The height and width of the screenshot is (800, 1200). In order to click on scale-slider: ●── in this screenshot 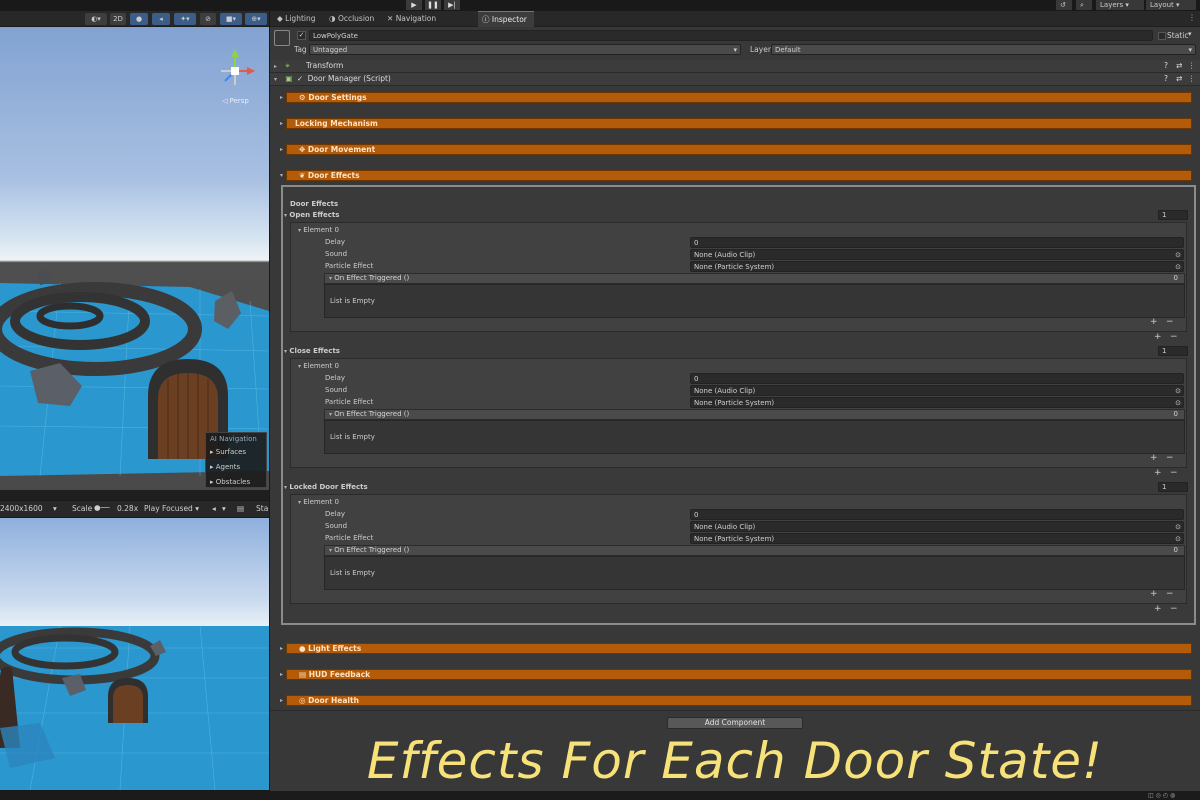, I will do `click(102, 507)`.